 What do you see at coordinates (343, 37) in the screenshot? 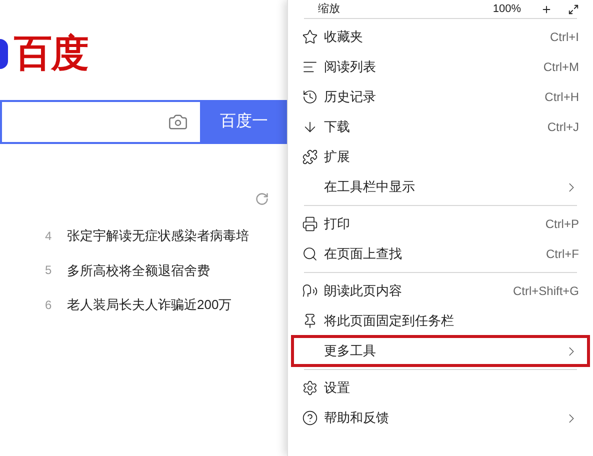
I see `menu-label: 收藏夹` at bounding box center [343, 37].